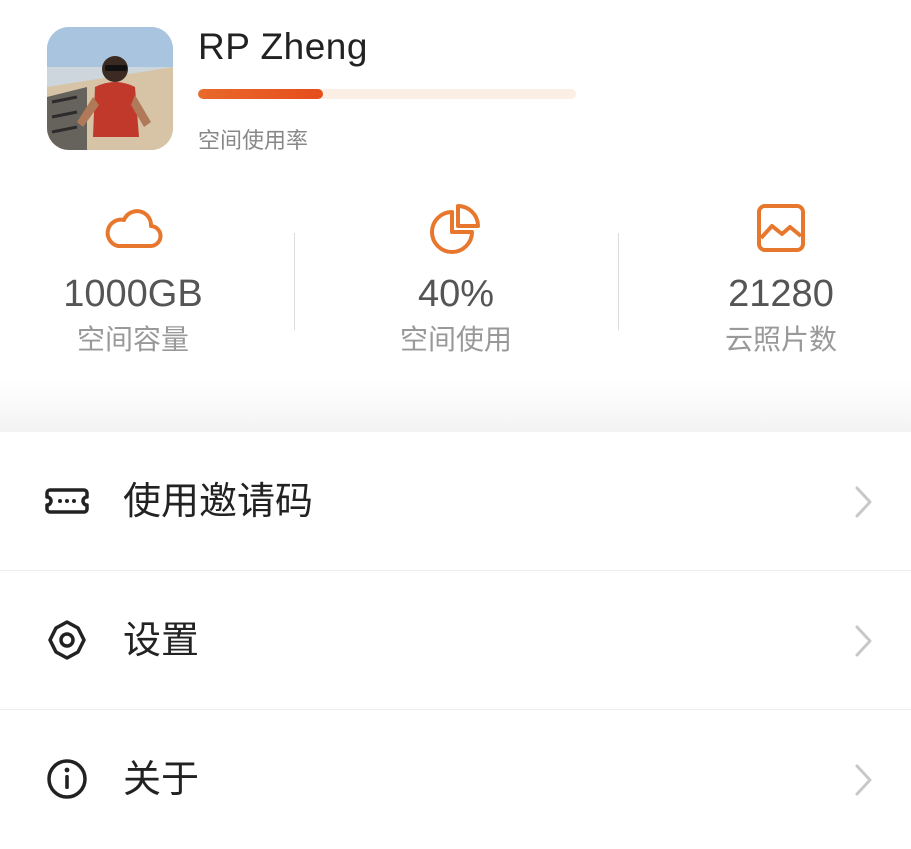  I want to click on stat-value: 1000GB, so click(133, 294).